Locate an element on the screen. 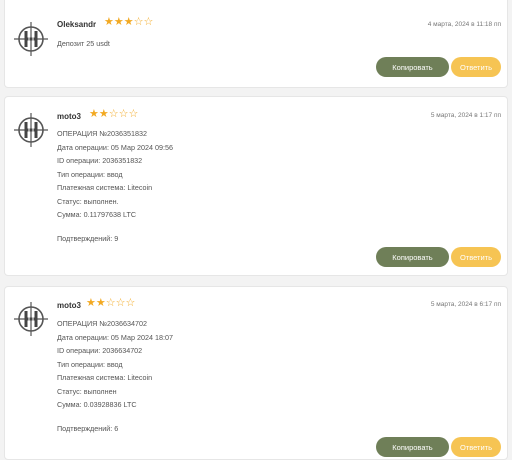 The image size is (512, 460). comment-line: ОПЕРАЦИЯ №2036351832 is located at coordinates (102, 133).